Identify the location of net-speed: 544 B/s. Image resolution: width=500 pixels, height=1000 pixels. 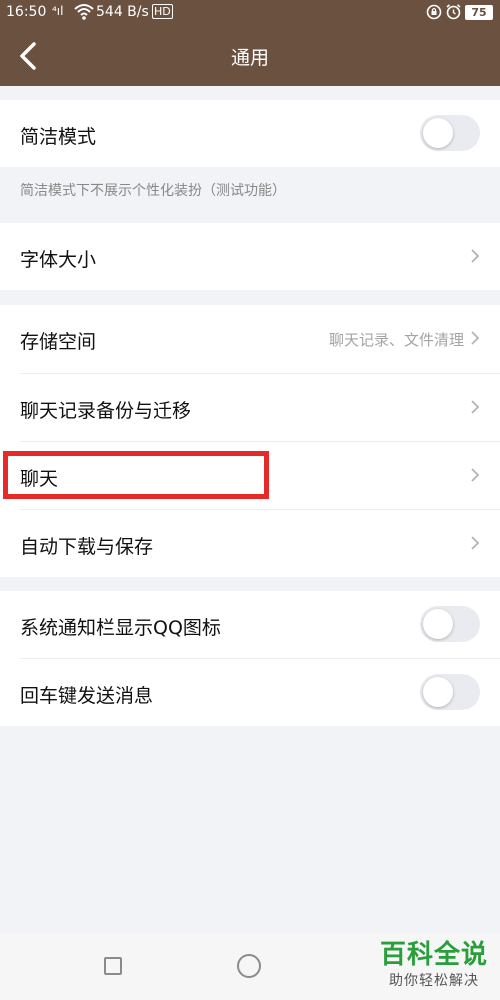
(122, 12).